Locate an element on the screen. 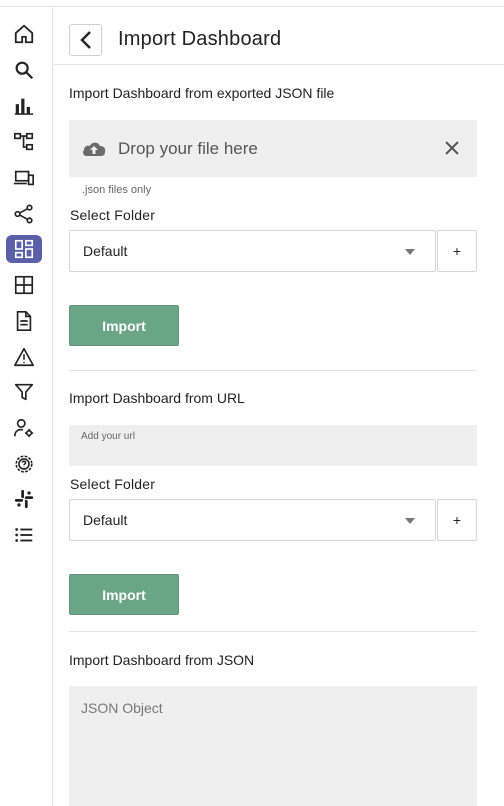 This screenshot has height=806, width=504. close-icon is located at coordinates (452, 148).